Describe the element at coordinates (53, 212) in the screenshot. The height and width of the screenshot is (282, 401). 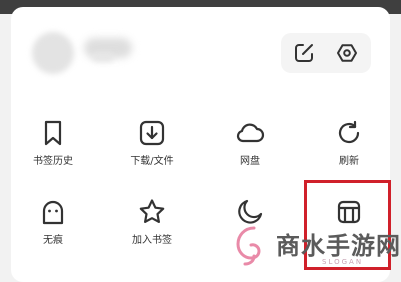
I see `ghost-icon` at that location.